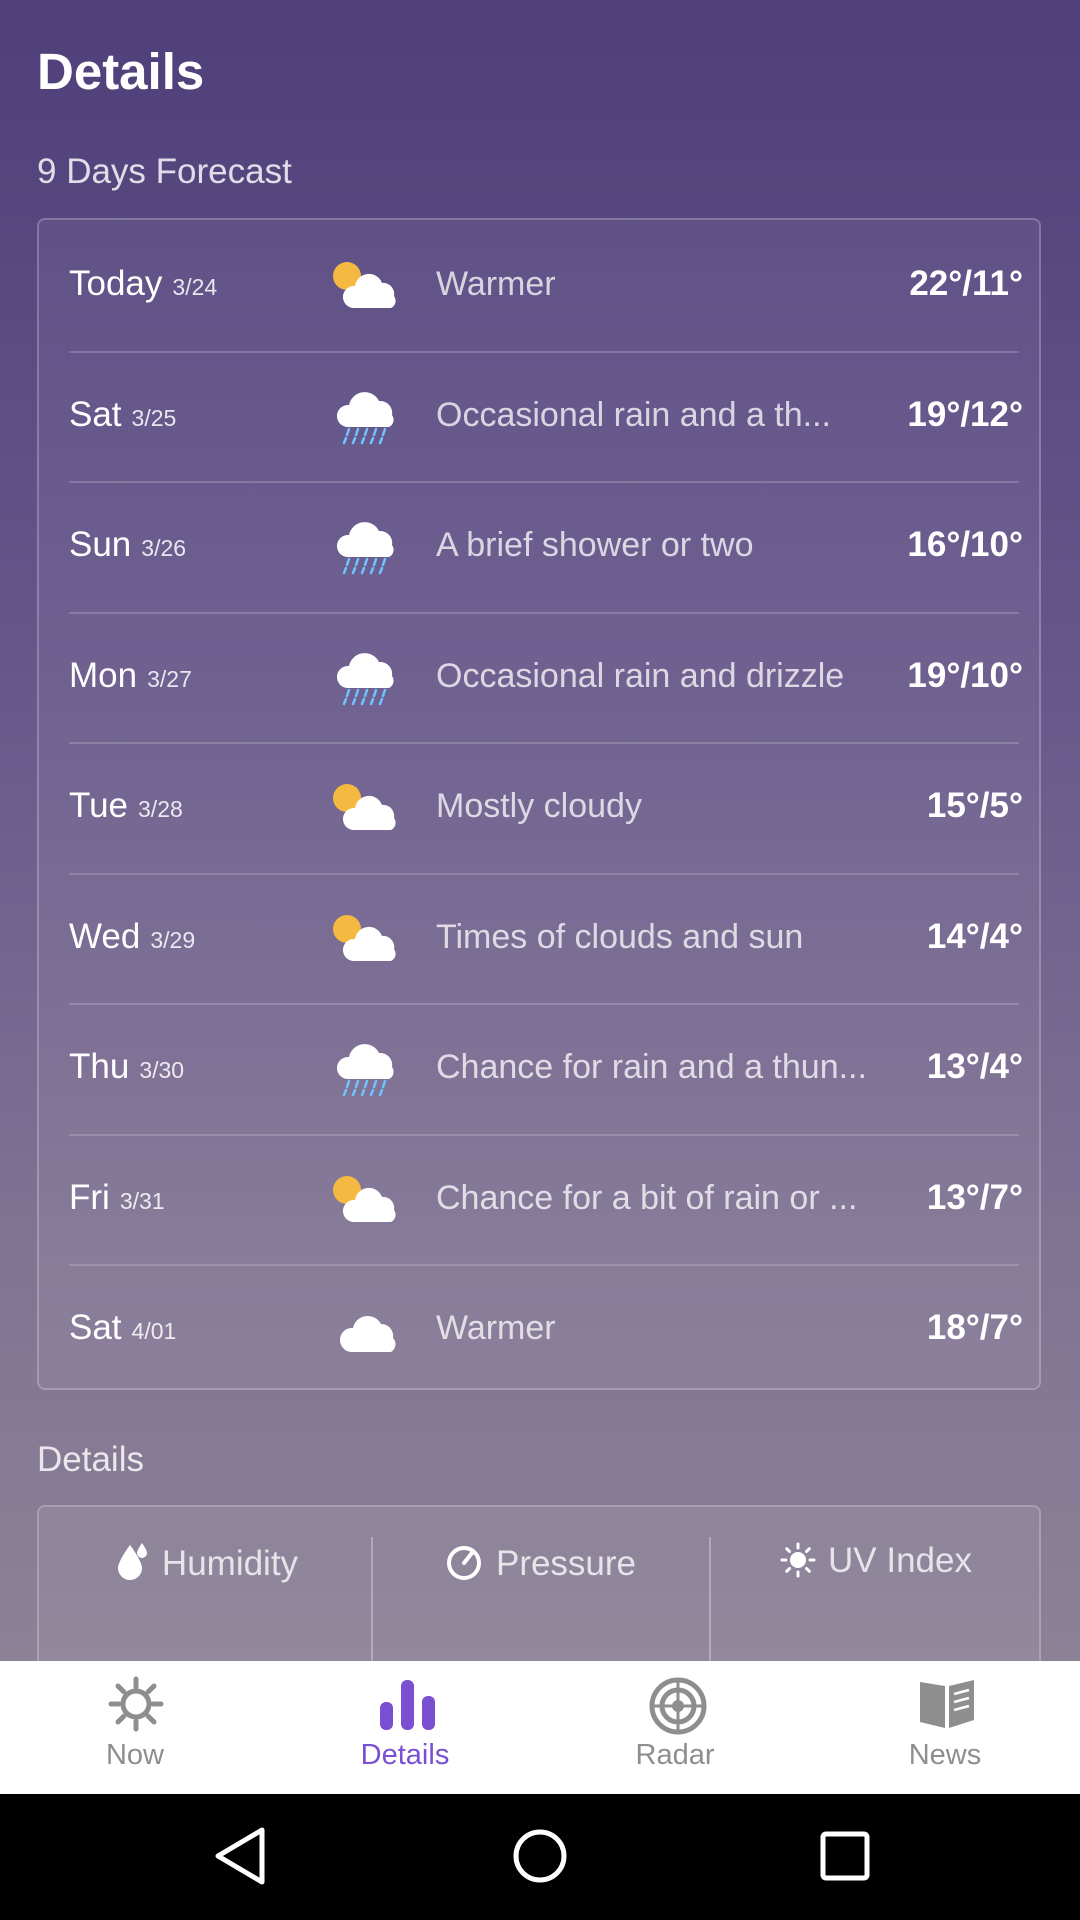 The width and height of the screenshot is (1080, 1920). I want to click on forecast-day: Sun 3/26, so click(127, 545).